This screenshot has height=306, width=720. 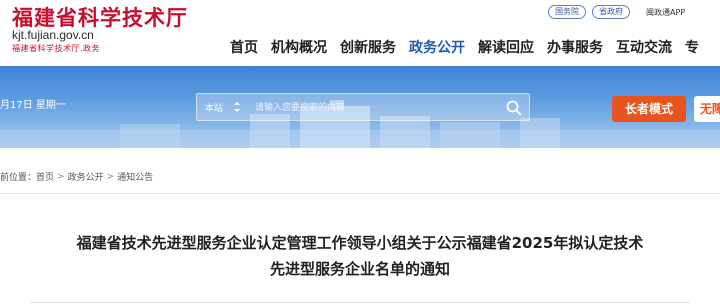 What do you see at coordinates (611, 12) in the screenshot?
I see `top-link-provincial-gov: 省政府` at bounding box center [611, 12].